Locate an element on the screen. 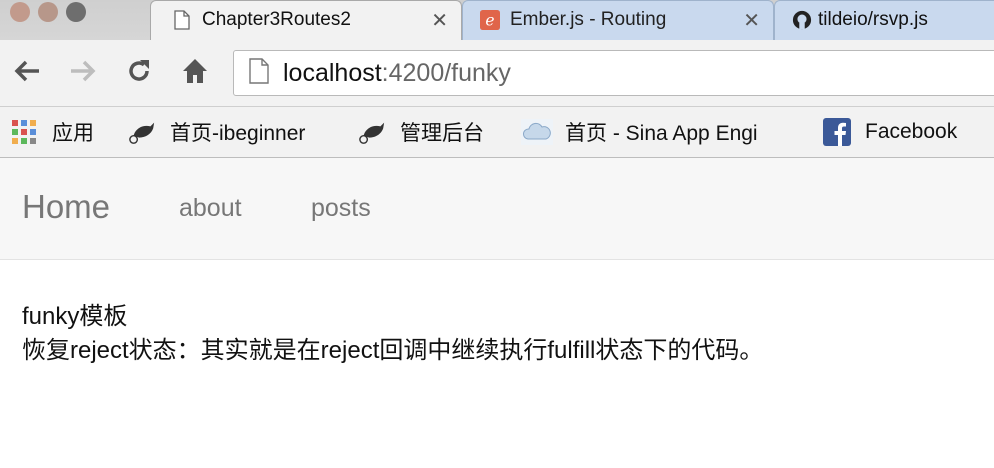  browser-toolbar: localhost:4200/funky is located at coordinates (497, 73).